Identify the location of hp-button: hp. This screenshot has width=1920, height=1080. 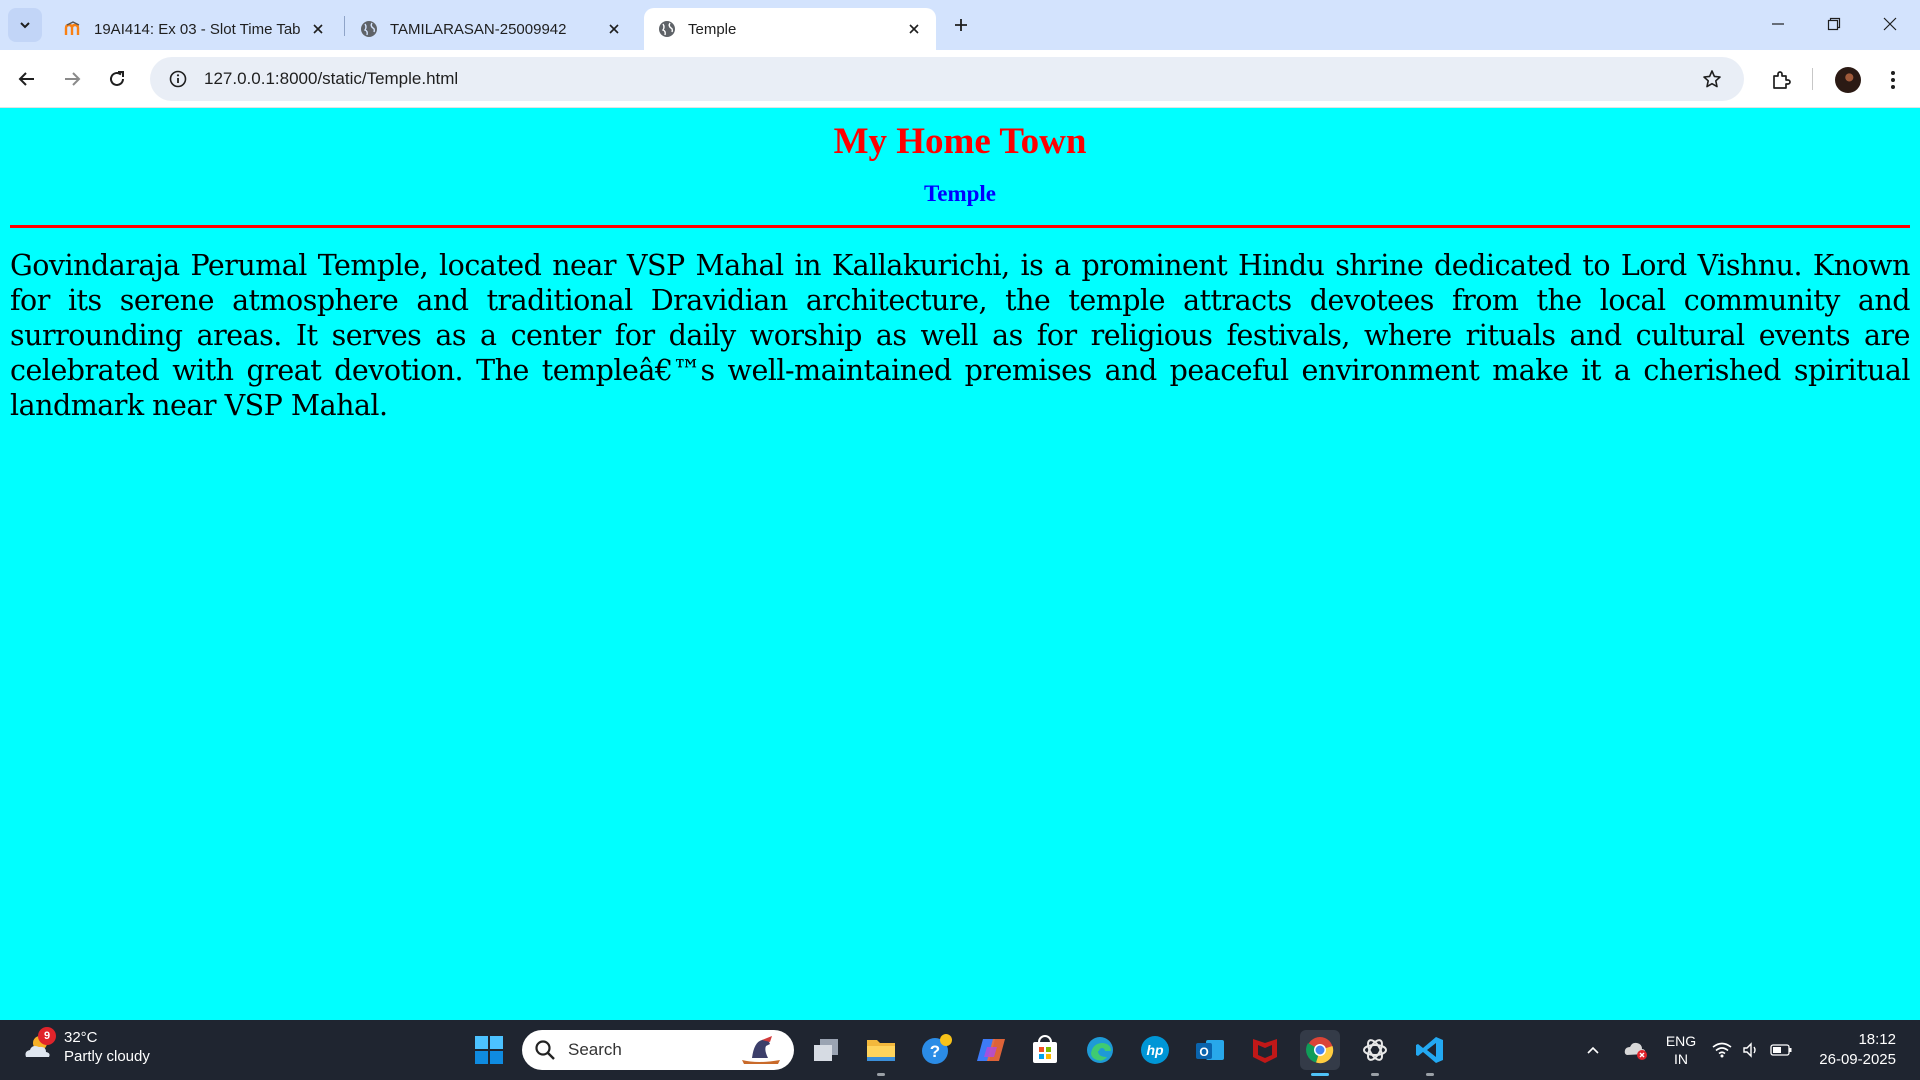
(1155, 1050).